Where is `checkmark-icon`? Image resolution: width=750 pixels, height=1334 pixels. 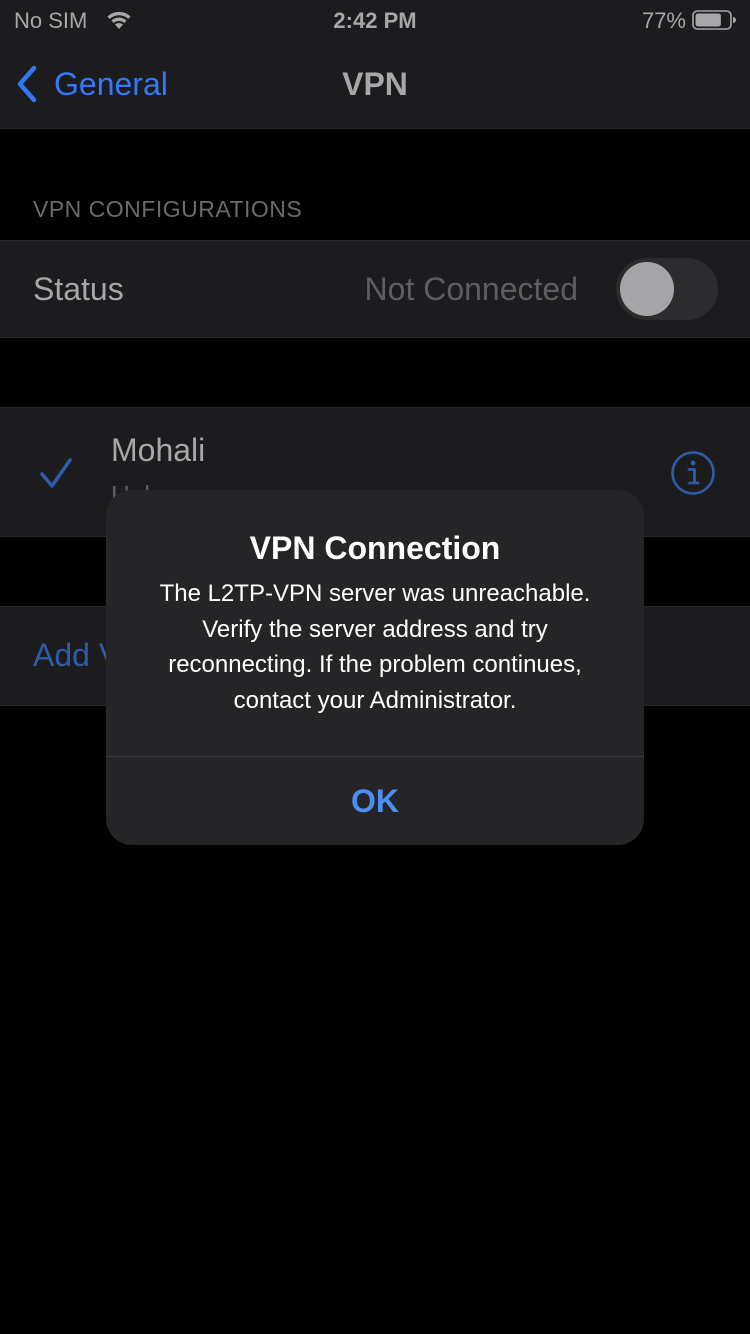
checkmark-icon is located at coordinates (56, 473).